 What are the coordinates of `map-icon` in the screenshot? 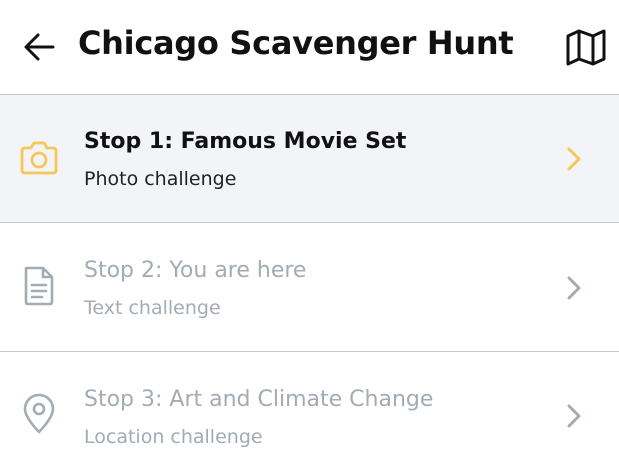 It's located at (586, 47).